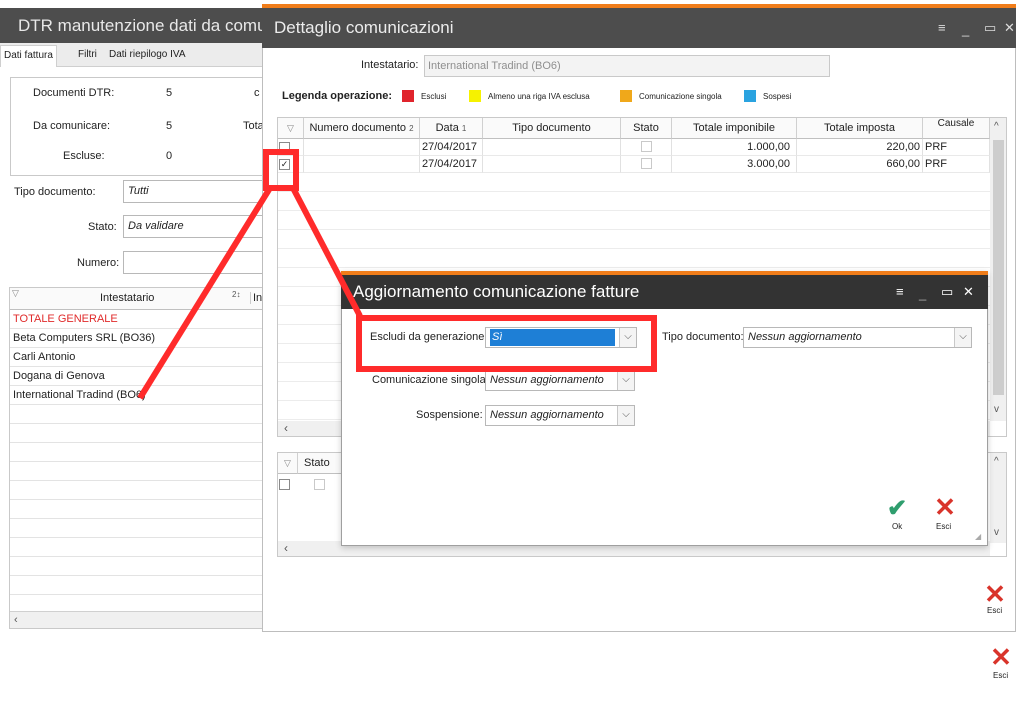 This screenshot has width=1016, height=702. I want to click on annotation-arrows, so click(250, 293).